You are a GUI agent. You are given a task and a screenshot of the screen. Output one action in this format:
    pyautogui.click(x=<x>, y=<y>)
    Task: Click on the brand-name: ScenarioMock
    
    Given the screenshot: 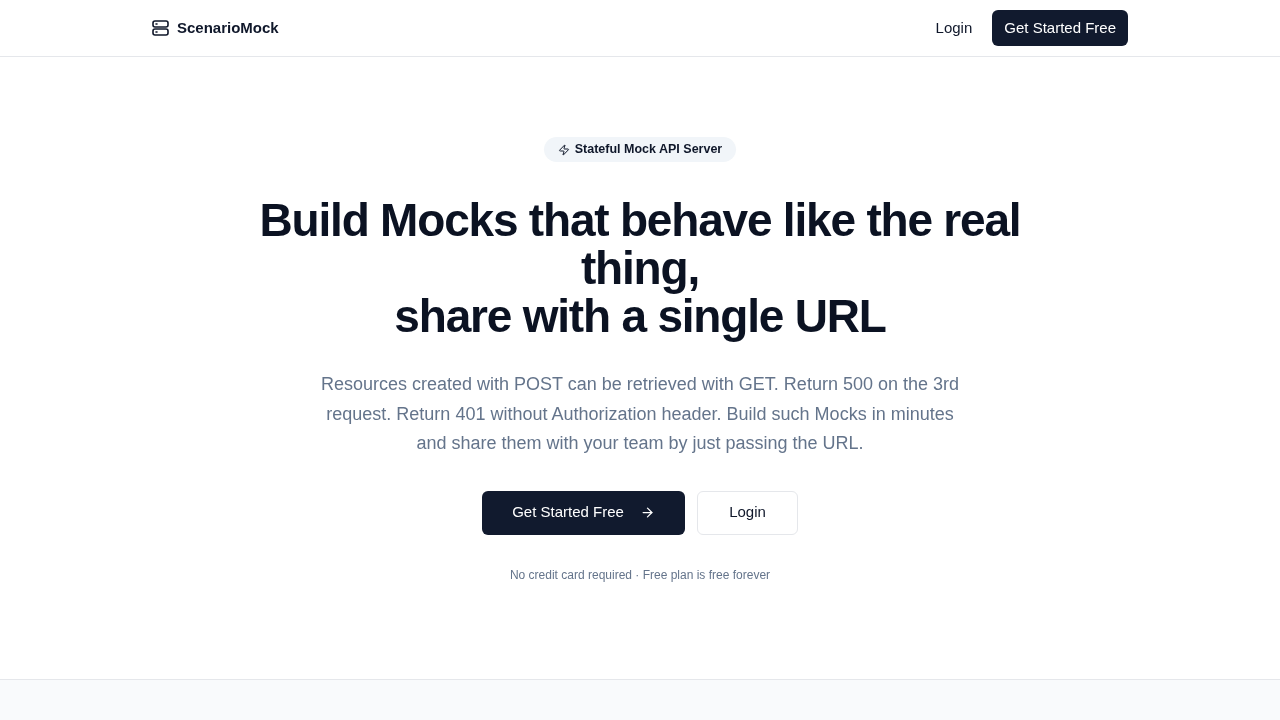 What is the action you would take?
    pyautogui.click(x=228, y=27)
    